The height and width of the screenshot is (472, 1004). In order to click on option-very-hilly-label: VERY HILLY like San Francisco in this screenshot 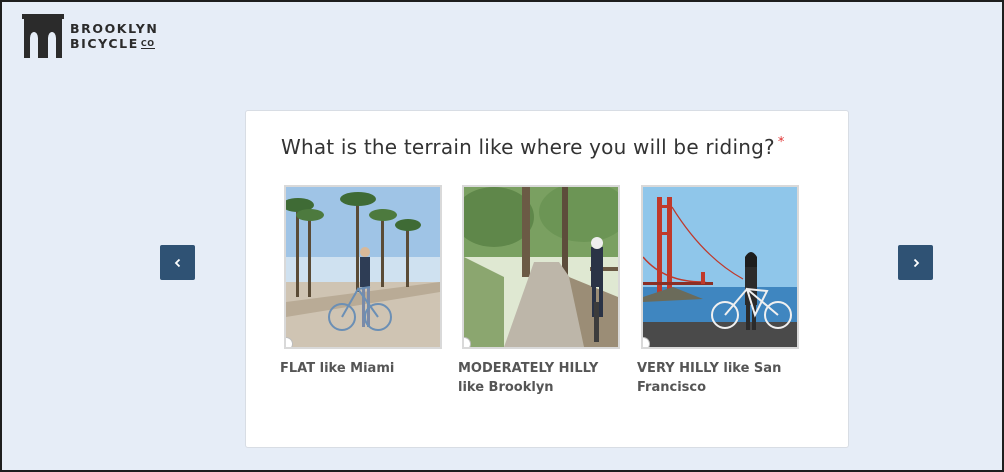, I will do `click(709, 378)`.